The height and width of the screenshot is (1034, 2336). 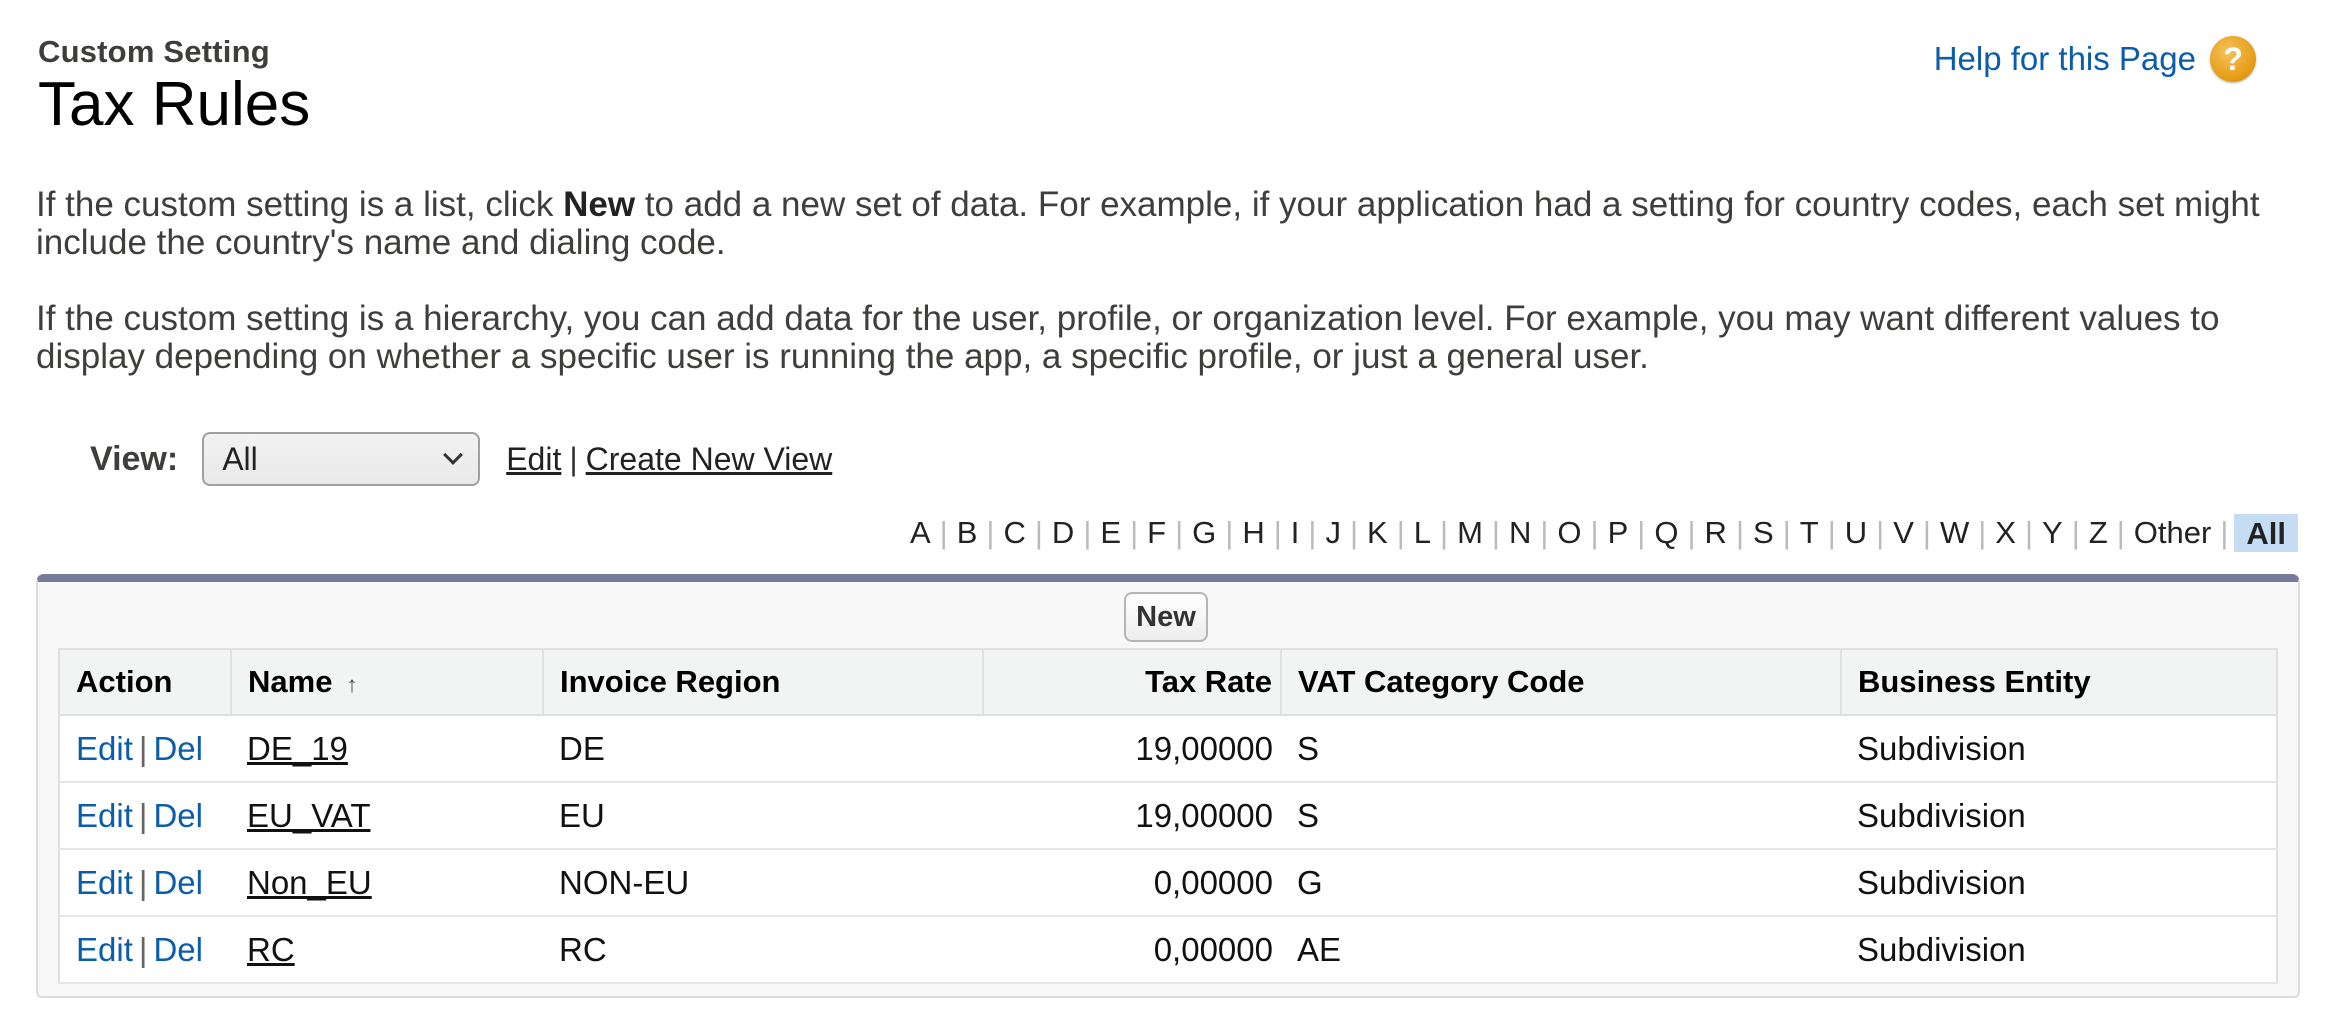 I want to click on alpha-filter-b: B, so click(x=967, y=533).